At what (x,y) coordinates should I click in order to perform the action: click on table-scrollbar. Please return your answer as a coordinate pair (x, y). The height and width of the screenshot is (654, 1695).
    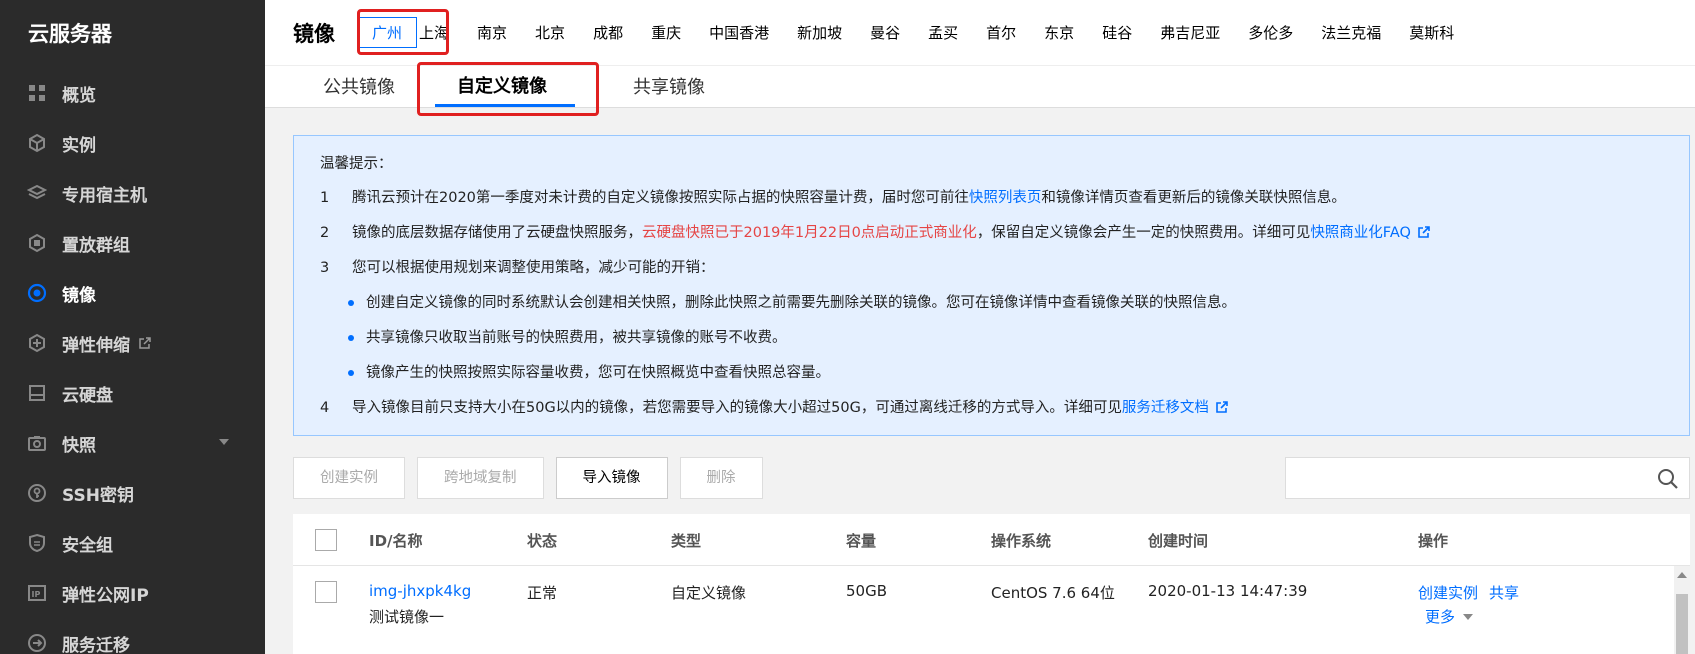
    Looking at the image, I should click on (1682, 610).